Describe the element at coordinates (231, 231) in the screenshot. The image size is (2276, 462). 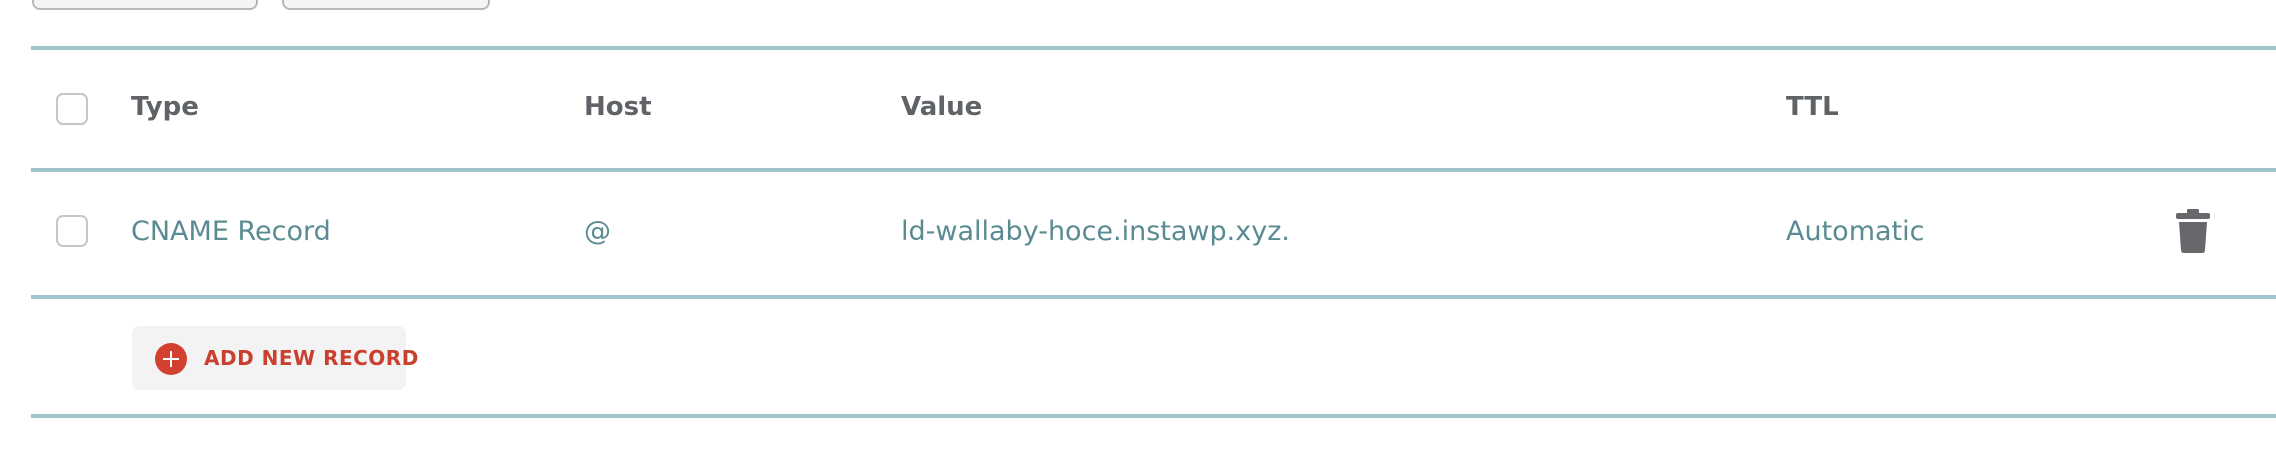
I see `record-type: CNAME Record` at that location.